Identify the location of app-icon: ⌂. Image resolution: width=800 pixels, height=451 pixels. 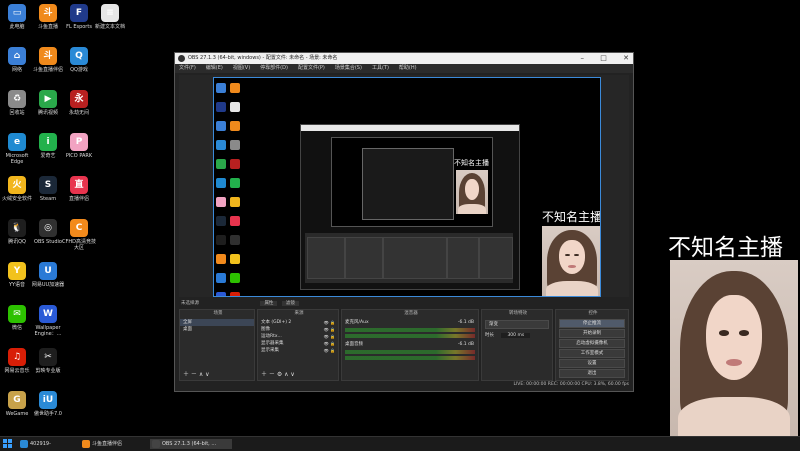
(17, 56).